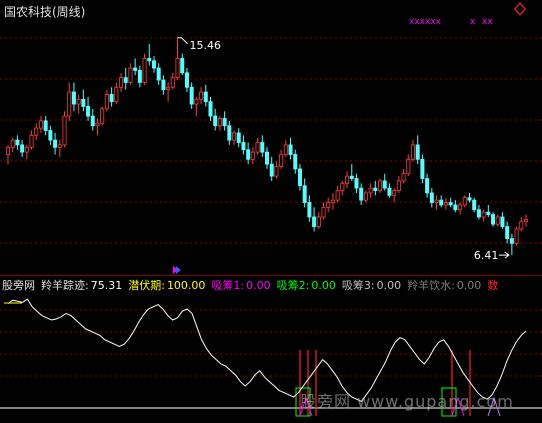 This screenshot has width=542, height=423. I want to click on zone-label: 股旁网, so click(18, 285).